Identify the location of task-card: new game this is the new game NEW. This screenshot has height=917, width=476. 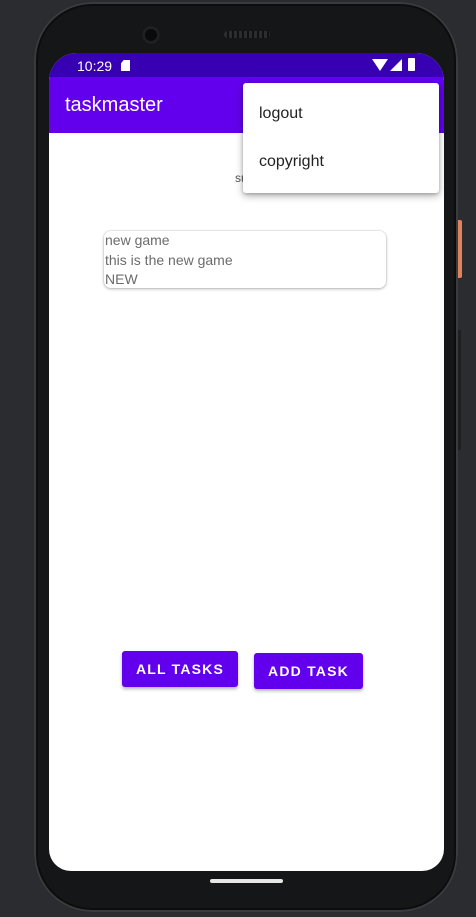
(245, 259).